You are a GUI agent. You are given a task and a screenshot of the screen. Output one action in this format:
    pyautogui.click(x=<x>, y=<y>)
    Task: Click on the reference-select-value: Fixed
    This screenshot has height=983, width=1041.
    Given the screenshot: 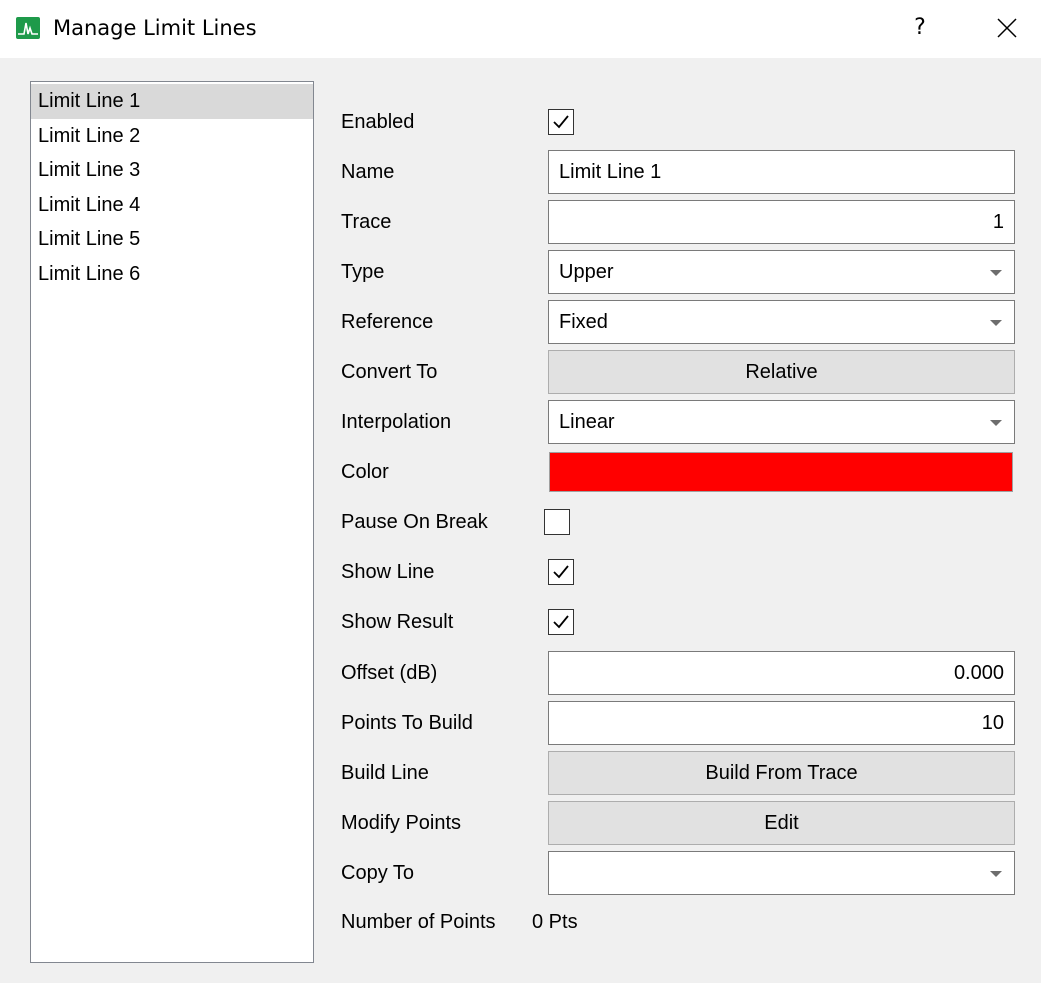 What is the action you would take?
    pyautogui.click(x=583, y=322)
    